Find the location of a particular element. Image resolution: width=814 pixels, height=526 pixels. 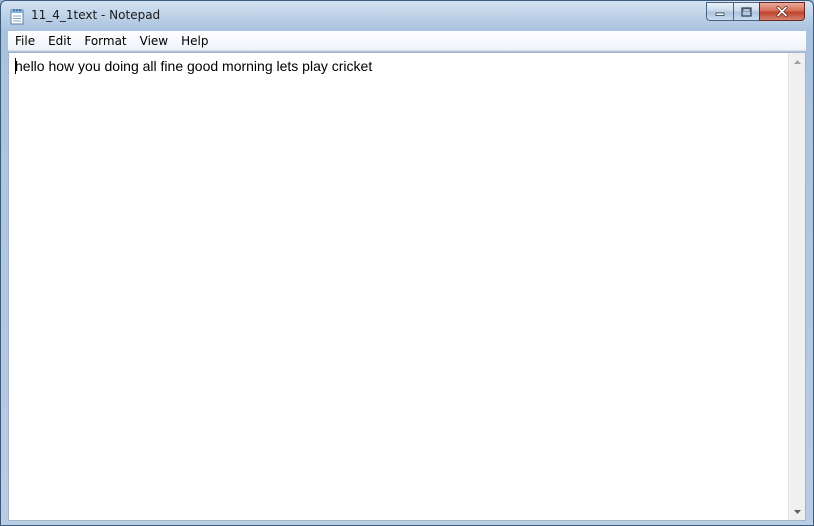

close-button is located at coordinates (782, 11).